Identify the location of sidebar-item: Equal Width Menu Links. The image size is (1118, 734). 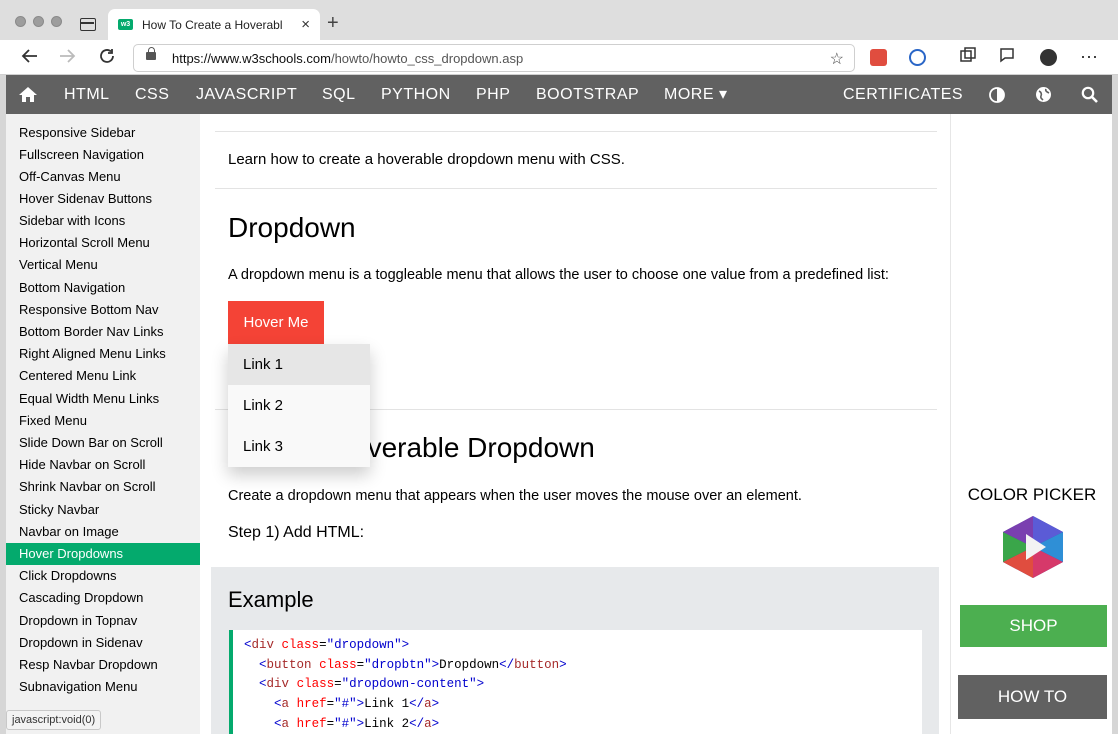
(103, 399).